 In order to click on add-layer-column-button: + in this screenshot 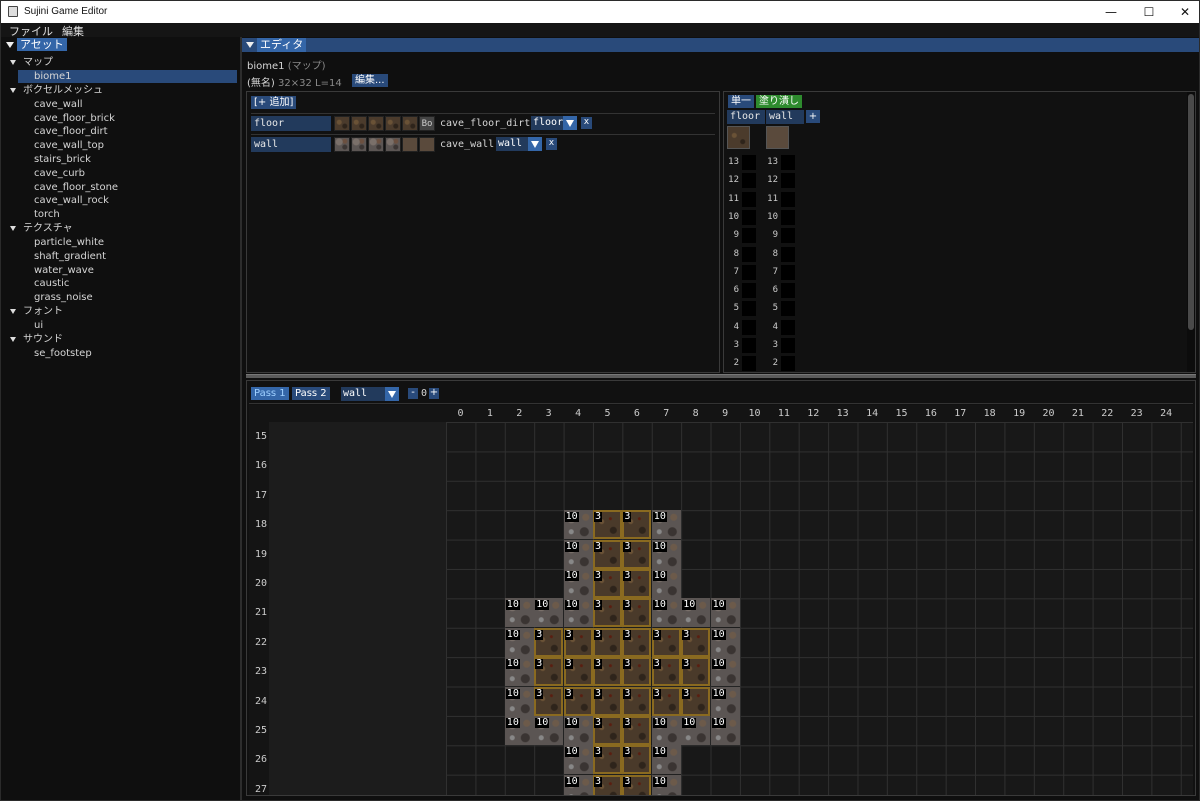, I will do `click(813, 116)`.